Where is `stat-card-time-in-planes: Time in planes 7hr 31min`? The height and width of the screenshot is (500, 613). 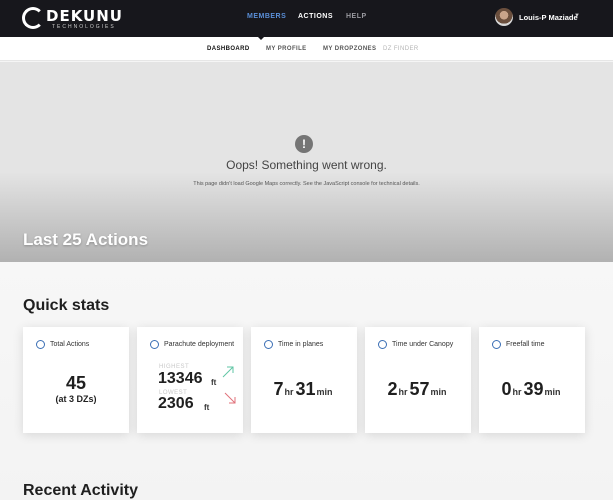 stat-card-time-in-planes: Time in planes 7hr 31min is located at coordinates (304, 380).